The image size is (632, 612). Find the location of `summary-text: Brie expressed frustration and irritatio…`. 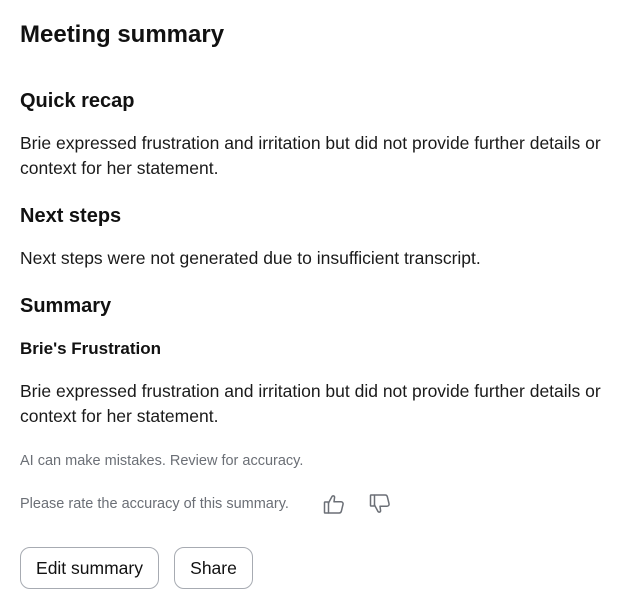

summary-text: Brie expressed frustration and irritatio… is located at coordinates (310, 403).